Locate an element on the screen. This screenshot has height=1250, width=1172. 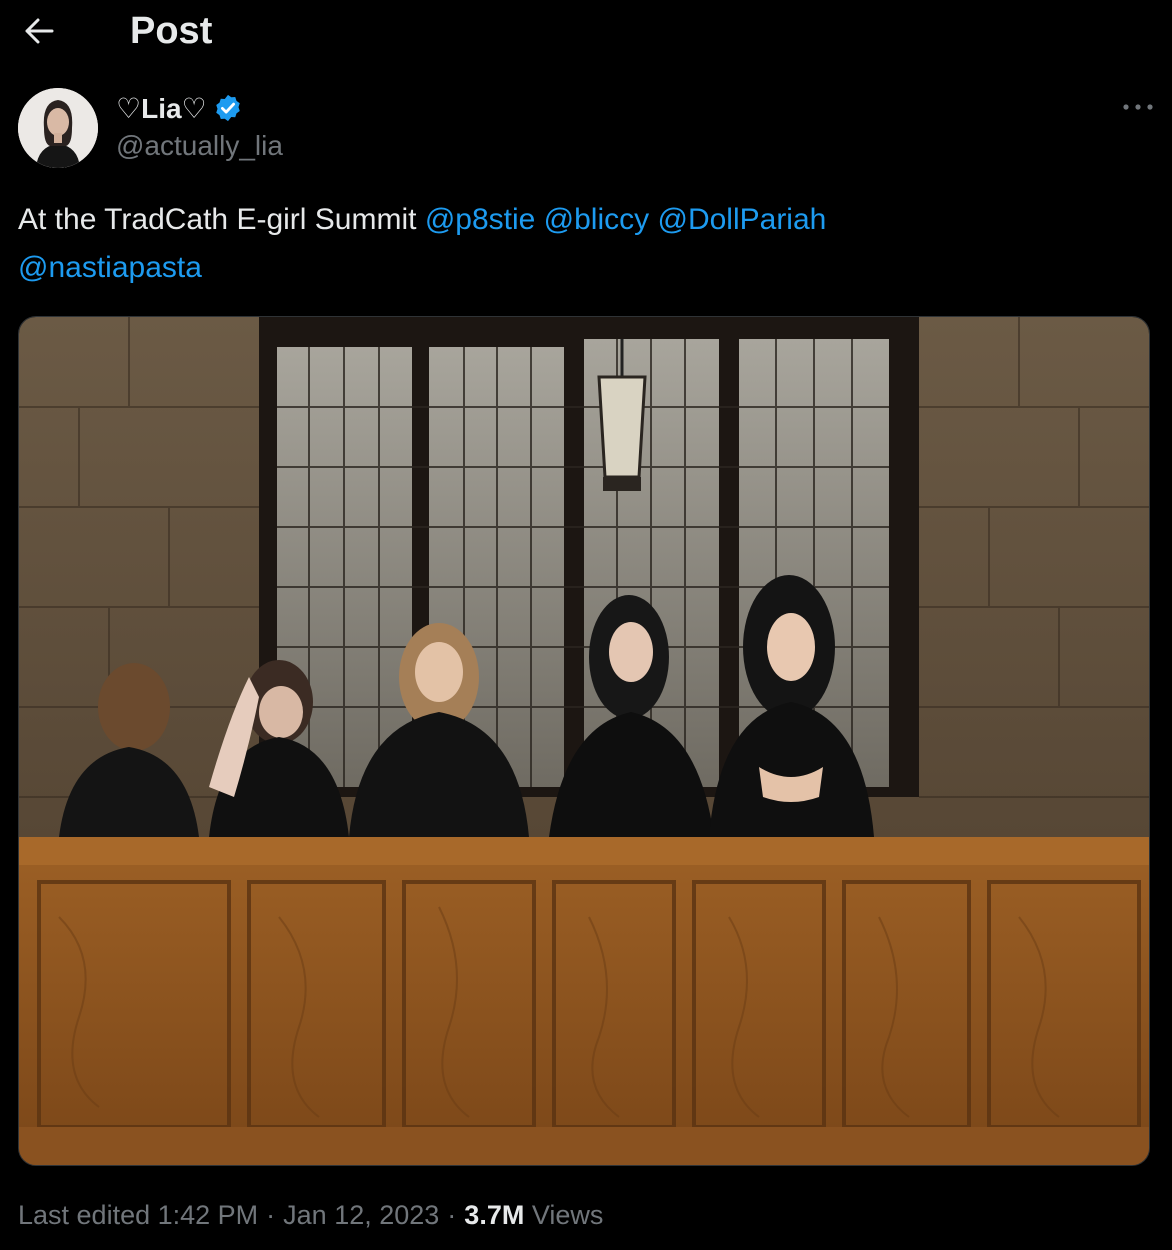
edited-timestamp: Last edited 1:42 PM is located at coordinates (138, 1215).